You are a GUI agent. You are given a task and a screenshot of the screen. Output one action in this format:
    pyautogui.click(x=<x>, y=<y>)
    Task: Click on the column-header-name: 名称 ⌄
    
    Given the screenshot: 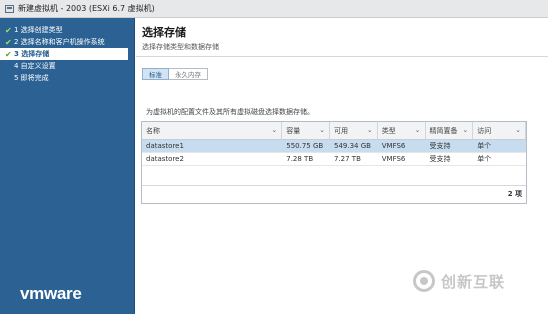 What is the action you would take?
    pyautogui.click(x=212, y=130)
    